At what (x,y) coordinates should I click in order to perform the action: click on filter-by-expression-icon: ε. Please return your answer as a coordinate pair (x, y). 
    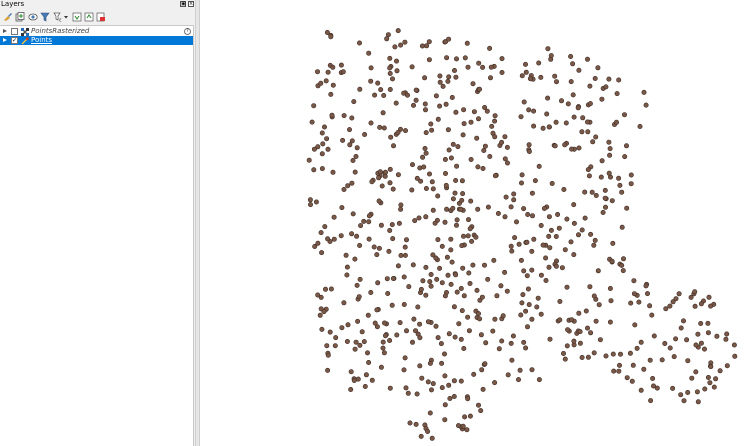
    Looking at the image, I should click on (58, 17).